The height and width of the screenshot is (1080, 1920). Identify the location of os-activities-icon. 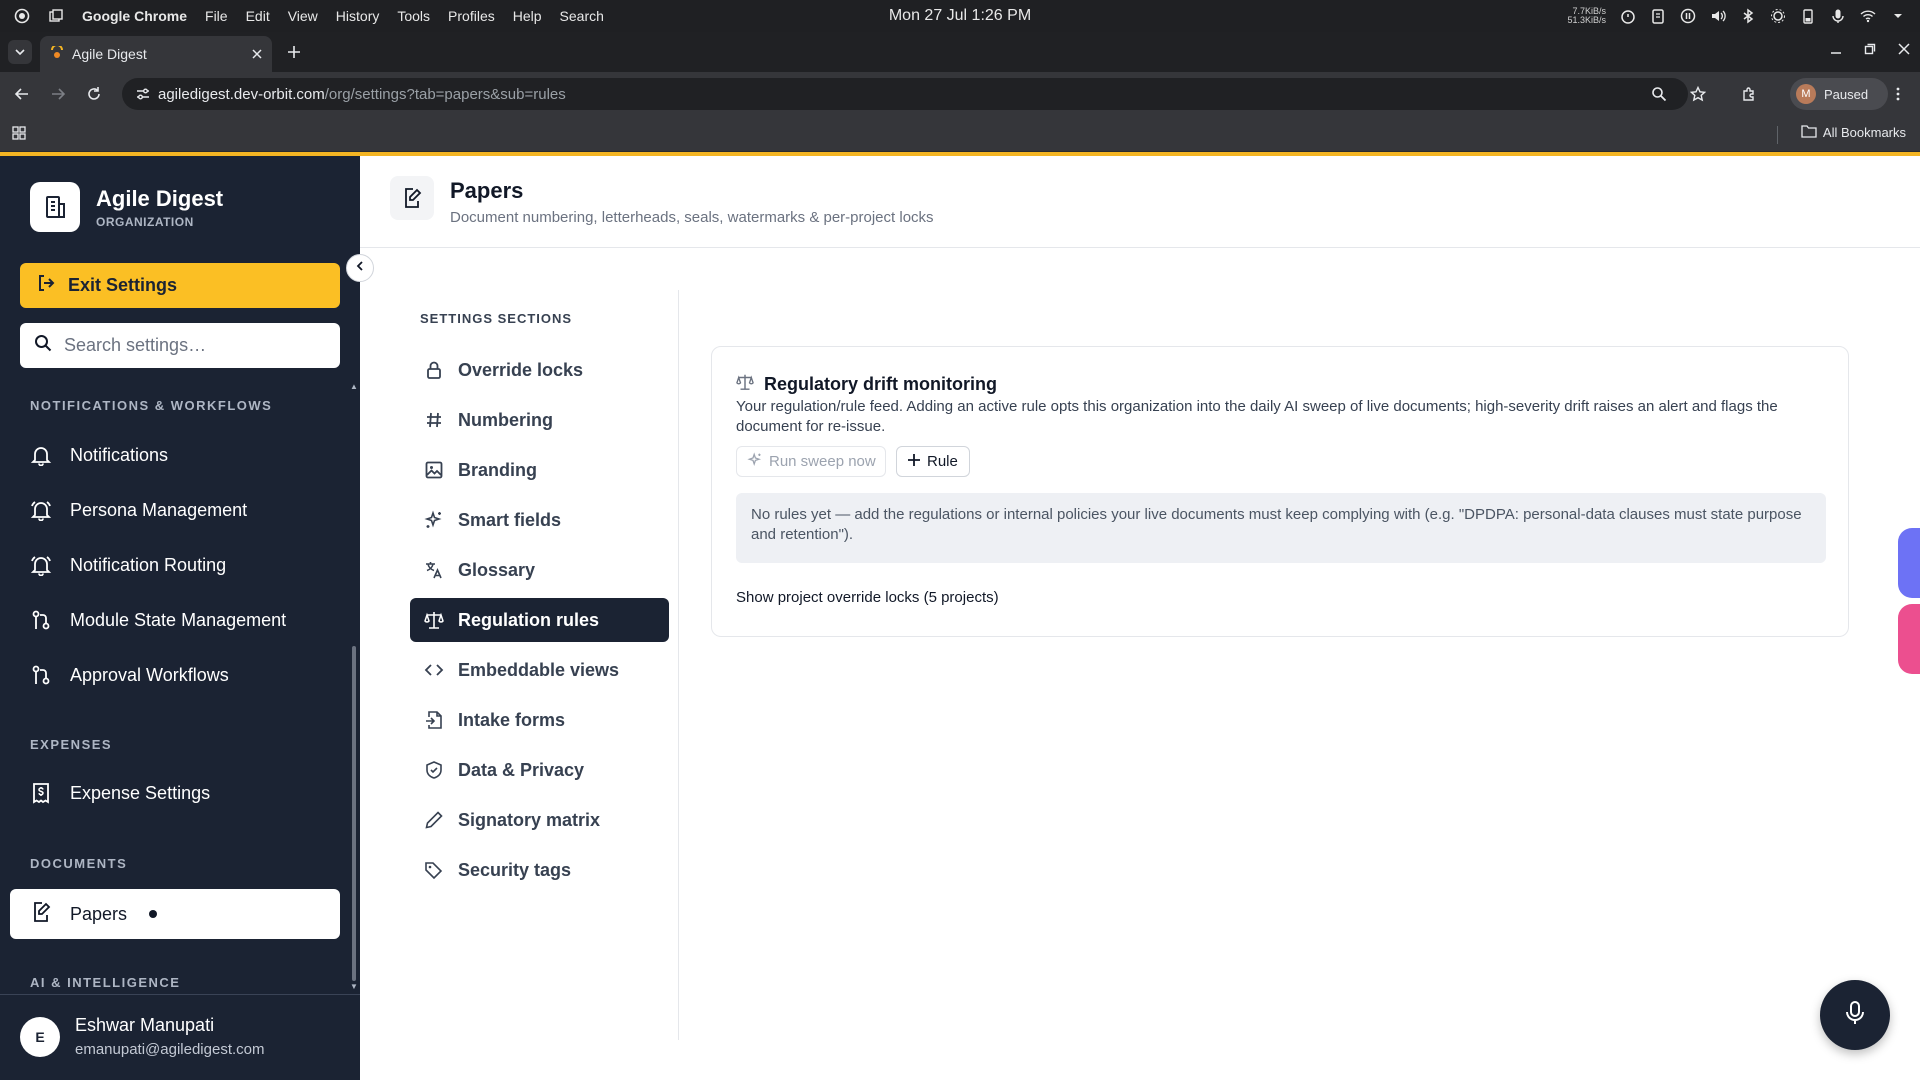
(22, 16).